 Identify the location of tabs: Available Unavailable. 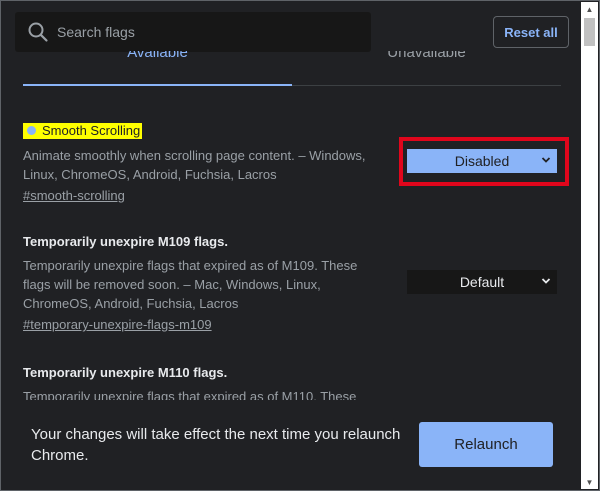
(292, 68).